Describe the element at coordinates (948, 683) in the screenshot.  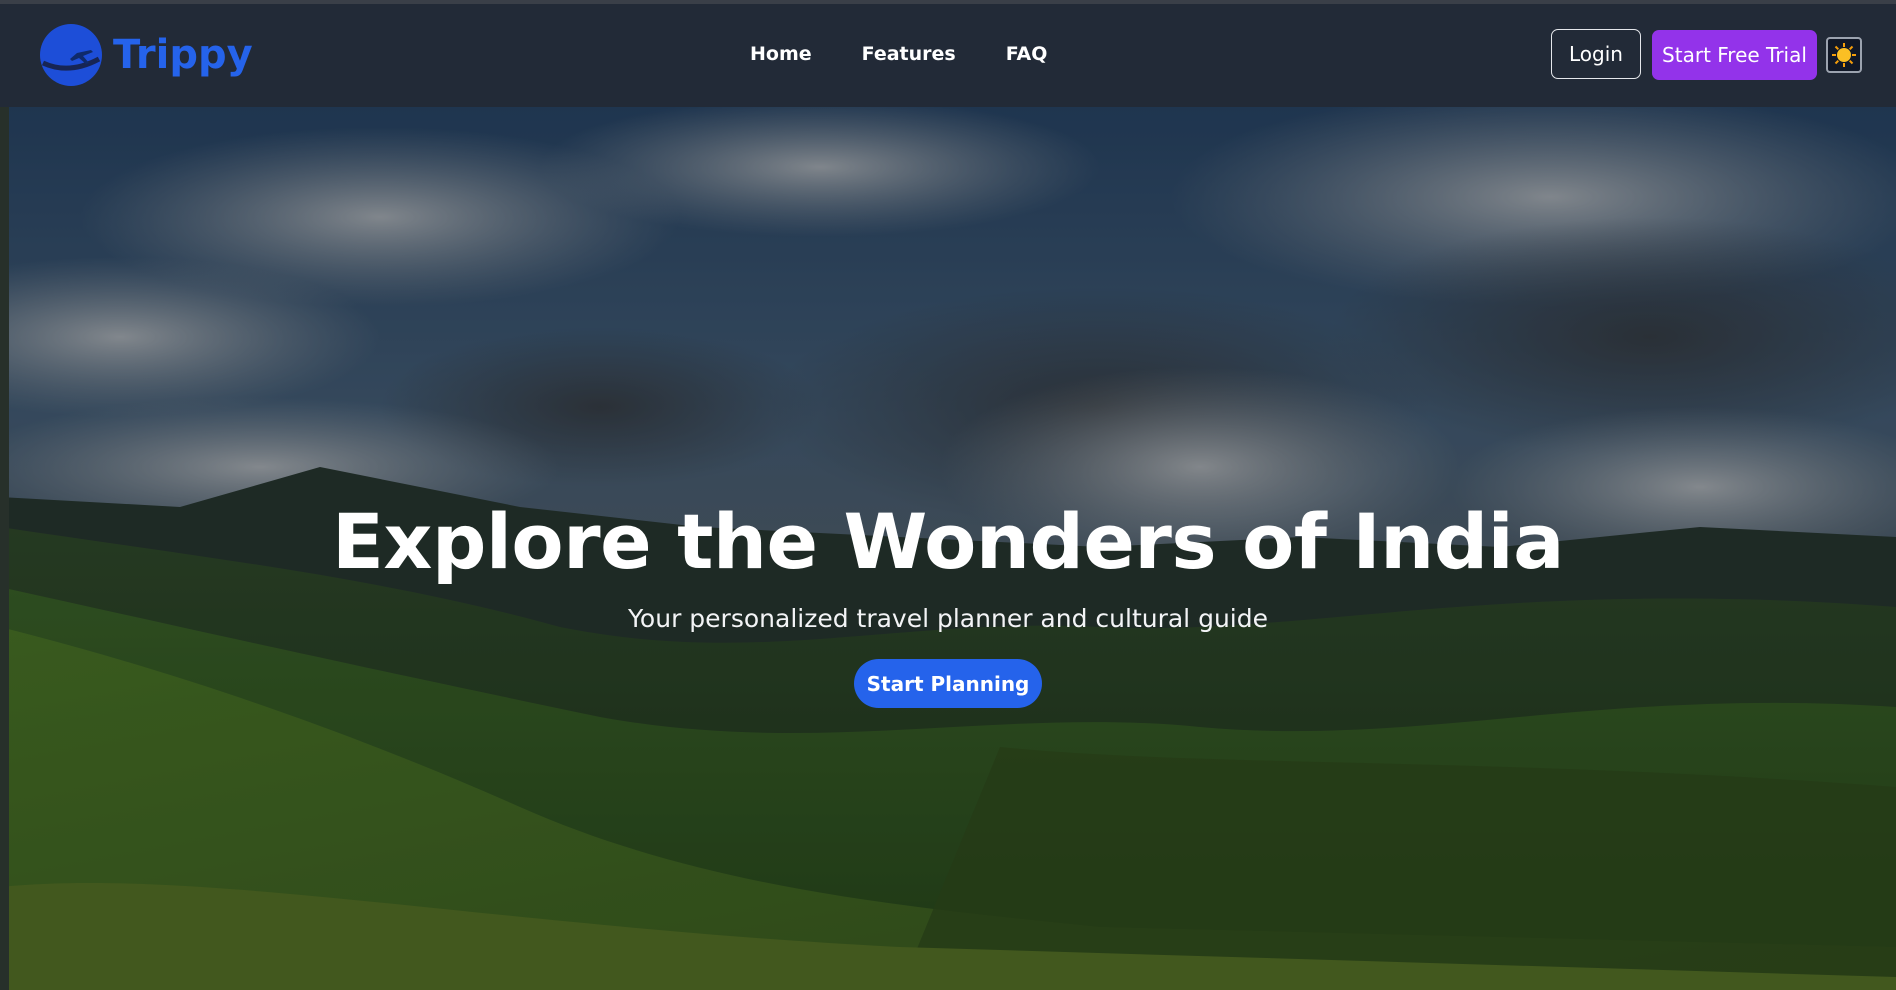
I see `start-planning-button: Start Planning` at that location.